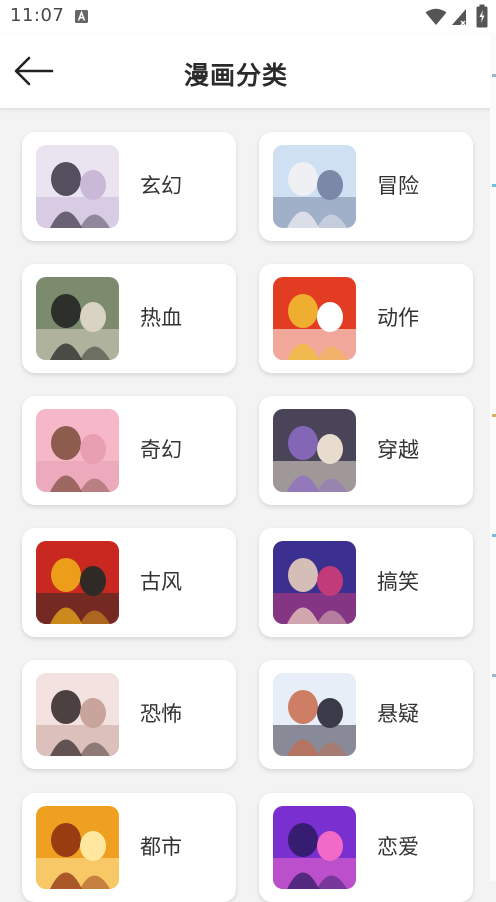  What do you see at coordinates (161, 582) in the screenshot?
I see `category-label: 古风` at bounding box center [161, 582].